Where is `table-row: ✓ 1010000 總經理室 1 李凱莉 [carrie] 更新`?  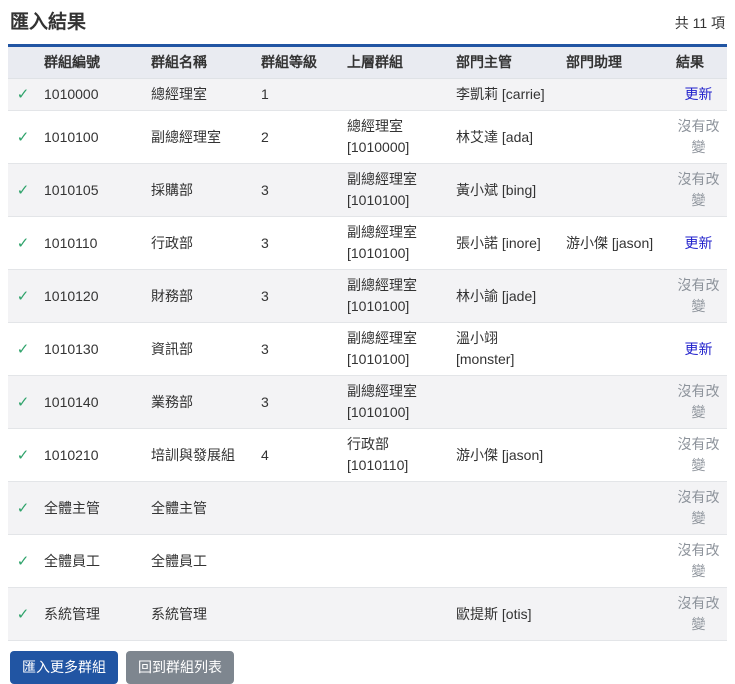
table-row: ✓ 1010000 總經理室 1 李凱莉 [carrie] 更新 is located at coordinates (367, 94).